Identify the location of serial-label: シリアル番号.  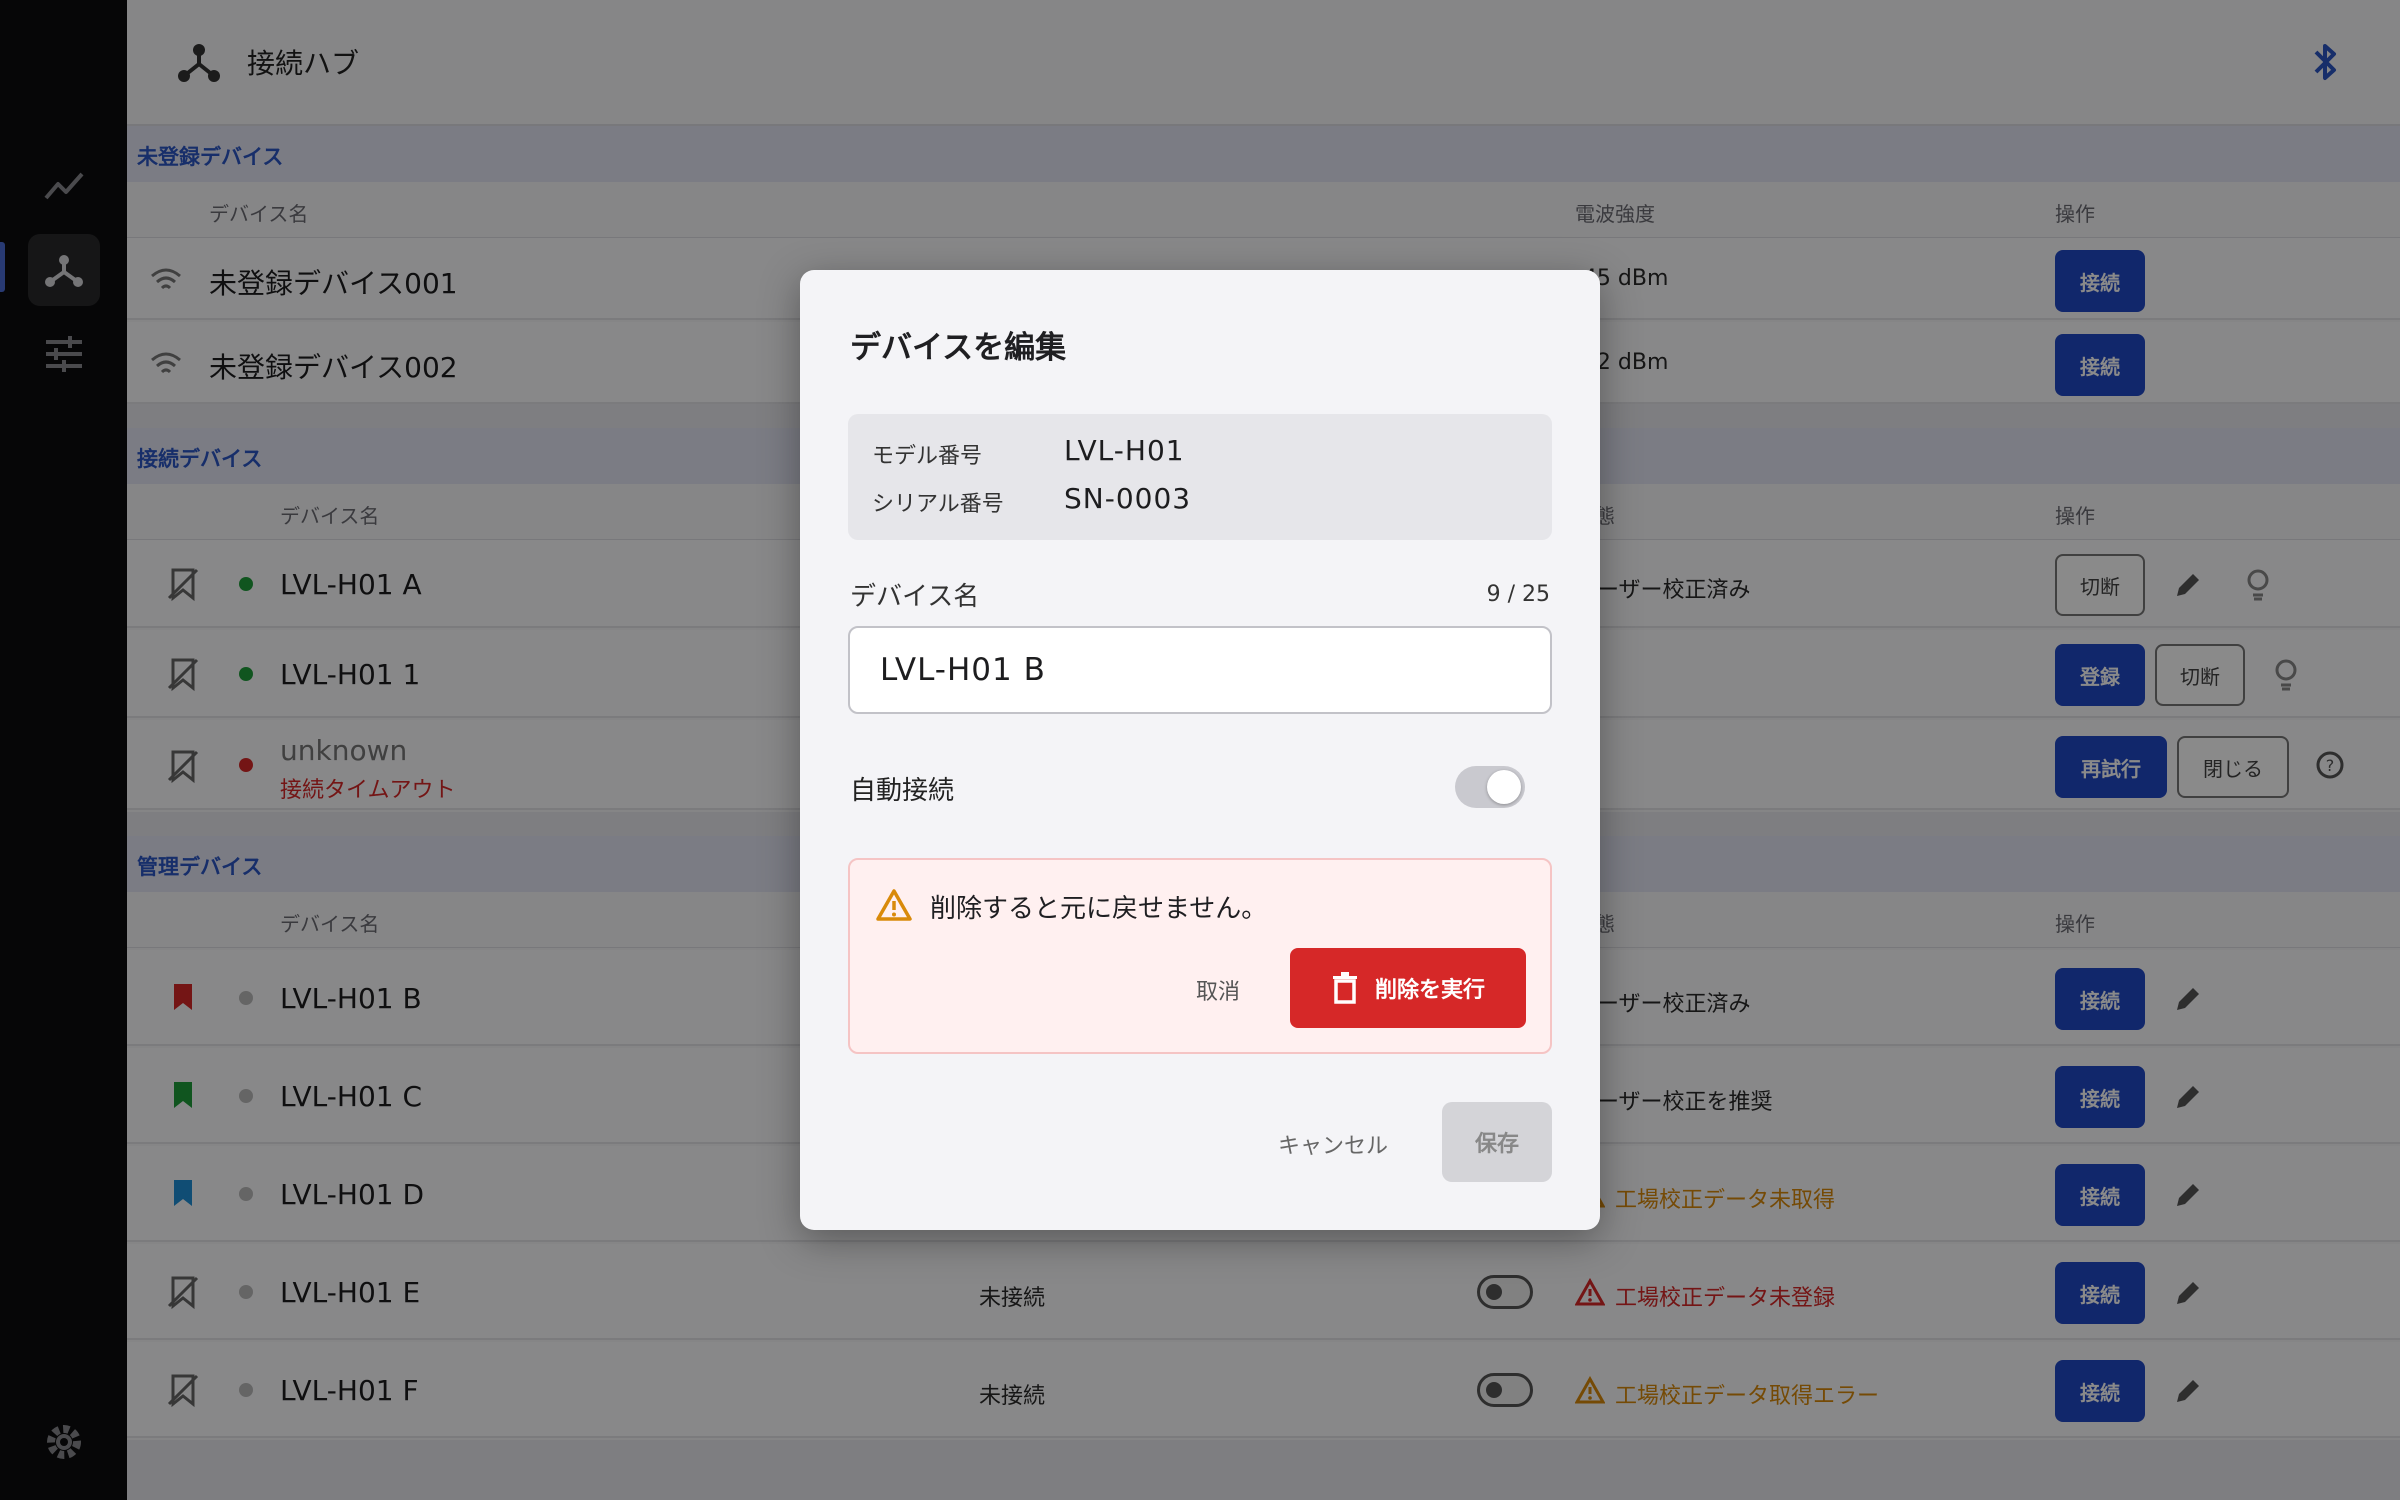
(938, 504).